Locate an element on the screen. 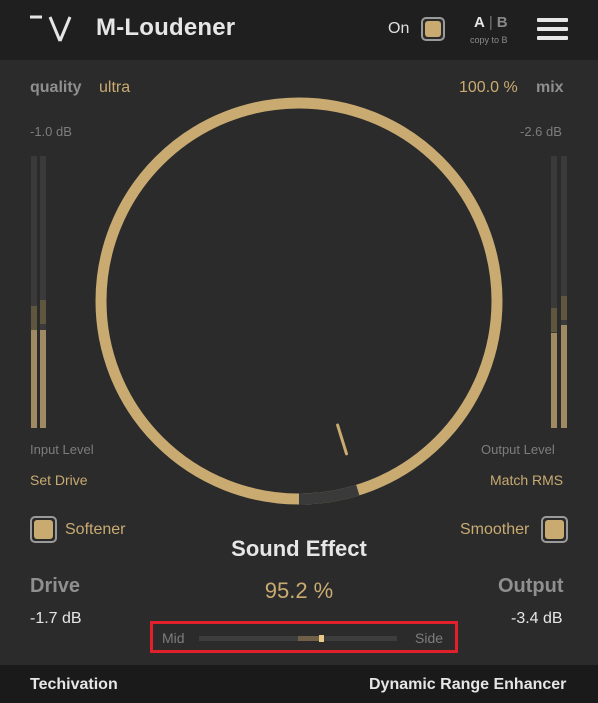 The image size is (598, 703). power-toggle-fill is located at coordinates (433, 29).